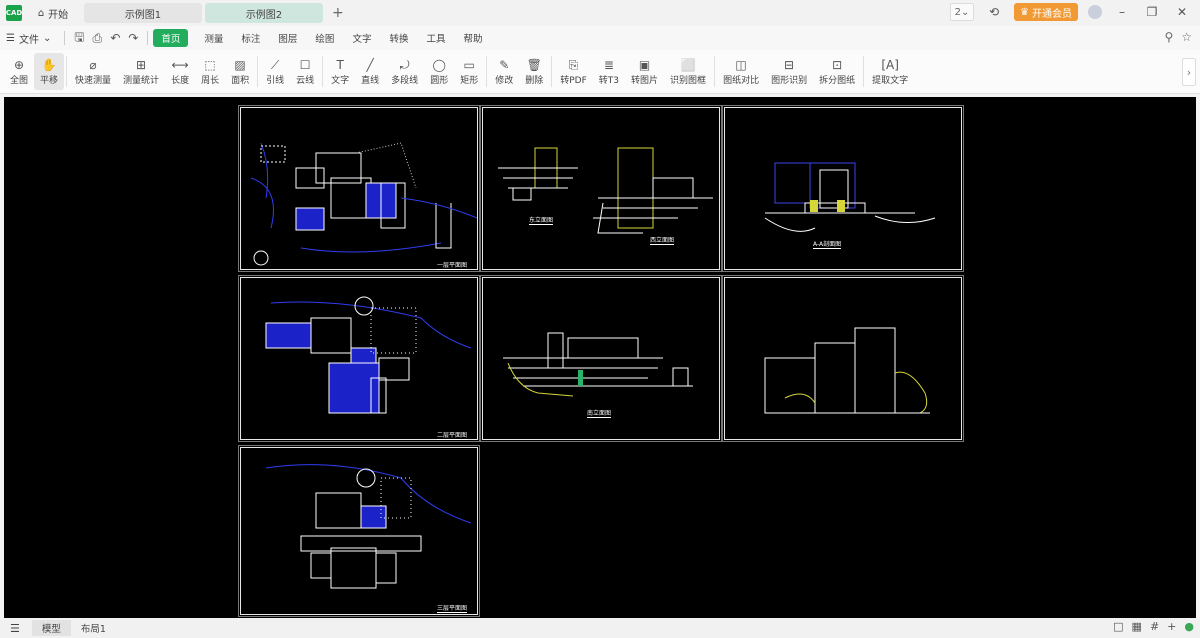  Describe the element at coordinates (49, 71) in the screenshot. I see `pan-tool: ✋ 平移` at that location.